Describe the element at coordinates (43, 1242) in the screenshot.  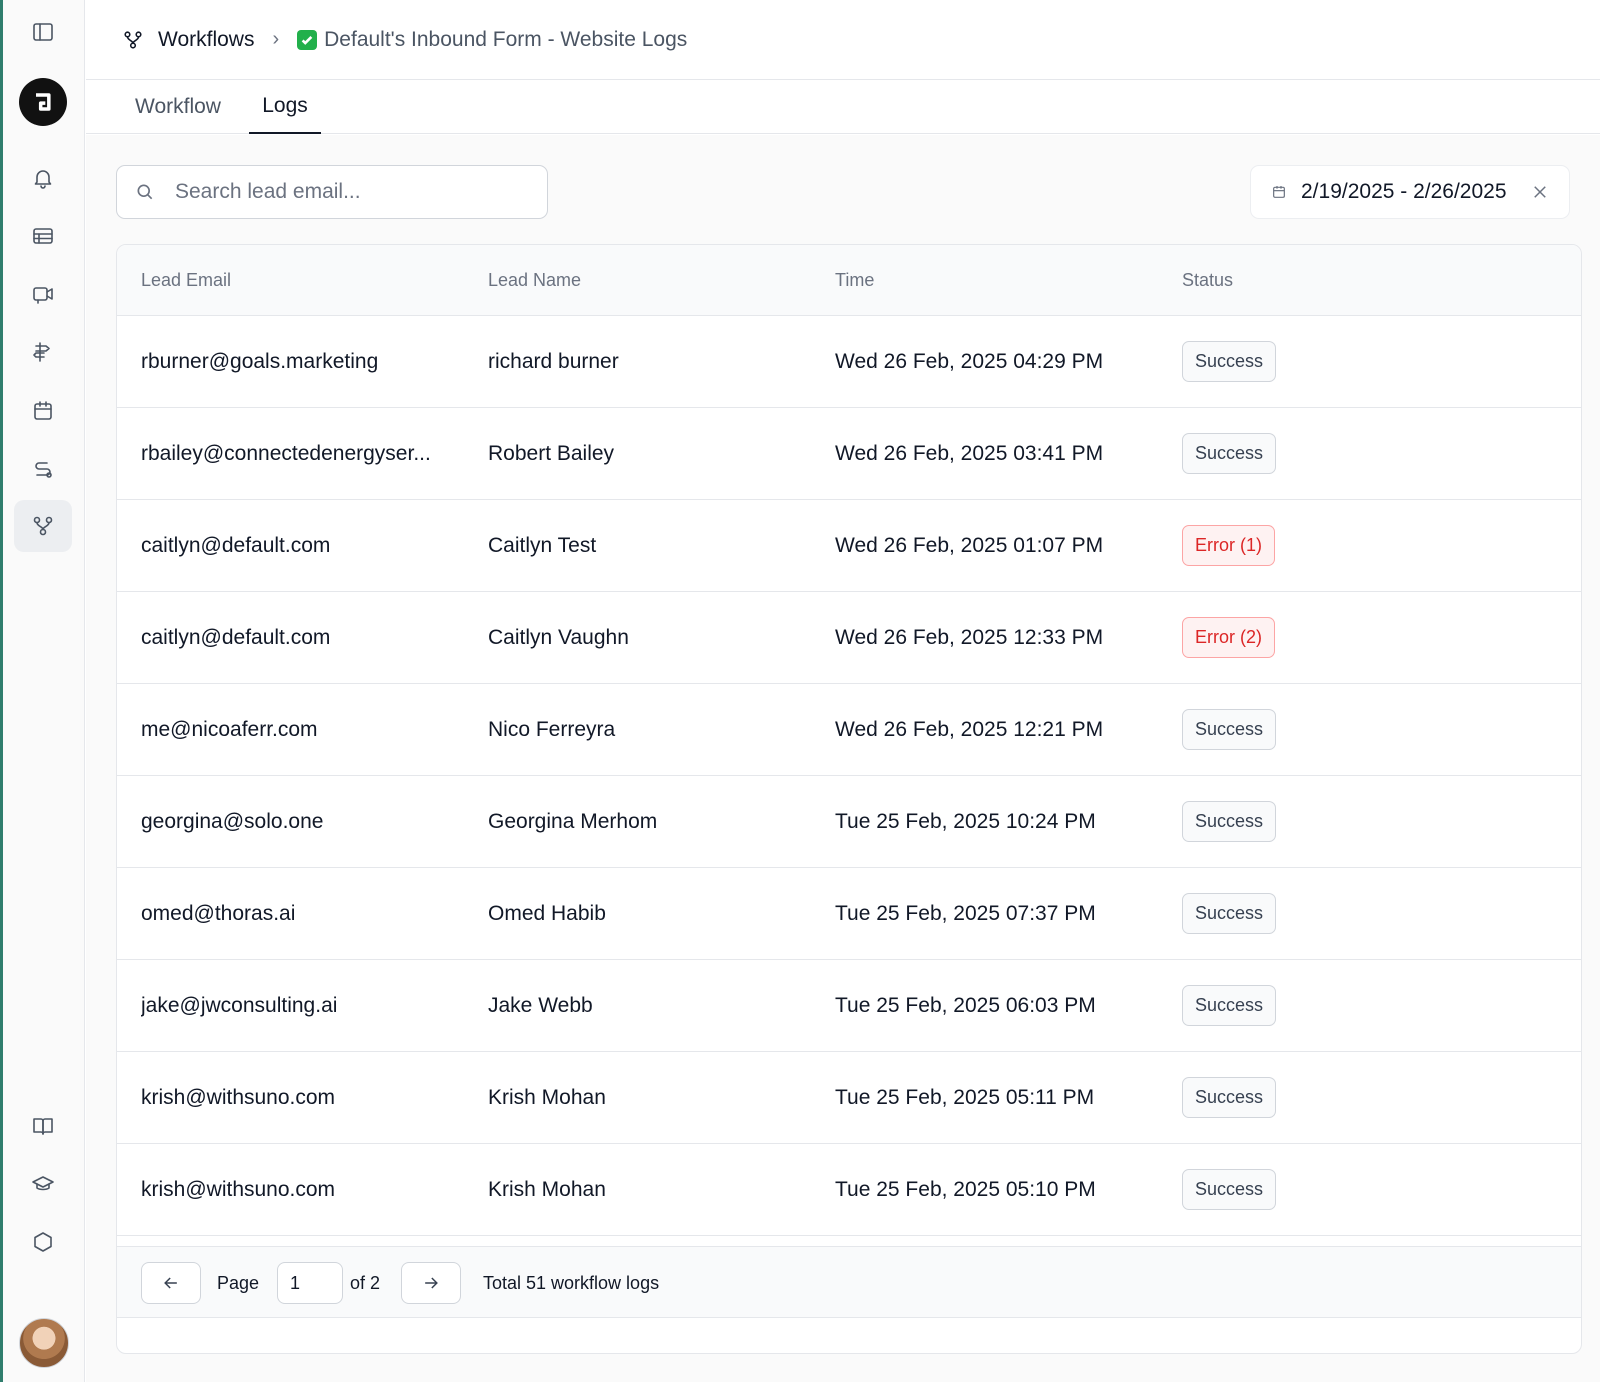
I see `hexagon-icon` at that location.